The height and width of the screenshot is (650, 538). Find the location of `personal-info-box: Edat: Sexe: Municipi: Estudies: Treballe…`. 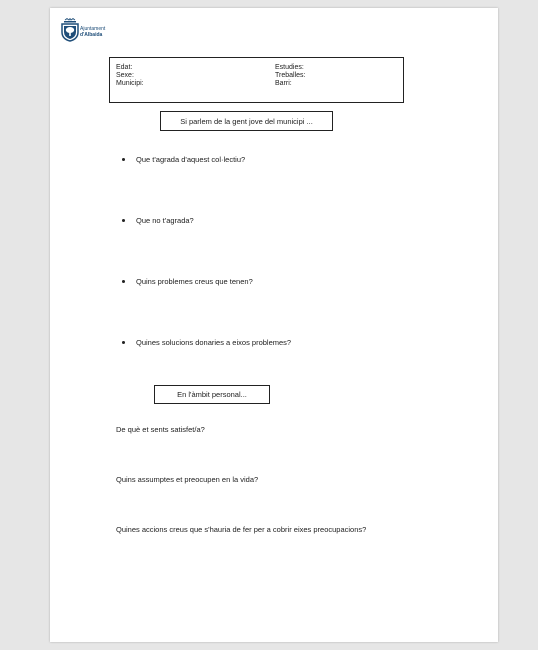

personal-info-box: Edat: Sexe: Municipi: Estudies: Treballe… is located at coordinates (256, 80).